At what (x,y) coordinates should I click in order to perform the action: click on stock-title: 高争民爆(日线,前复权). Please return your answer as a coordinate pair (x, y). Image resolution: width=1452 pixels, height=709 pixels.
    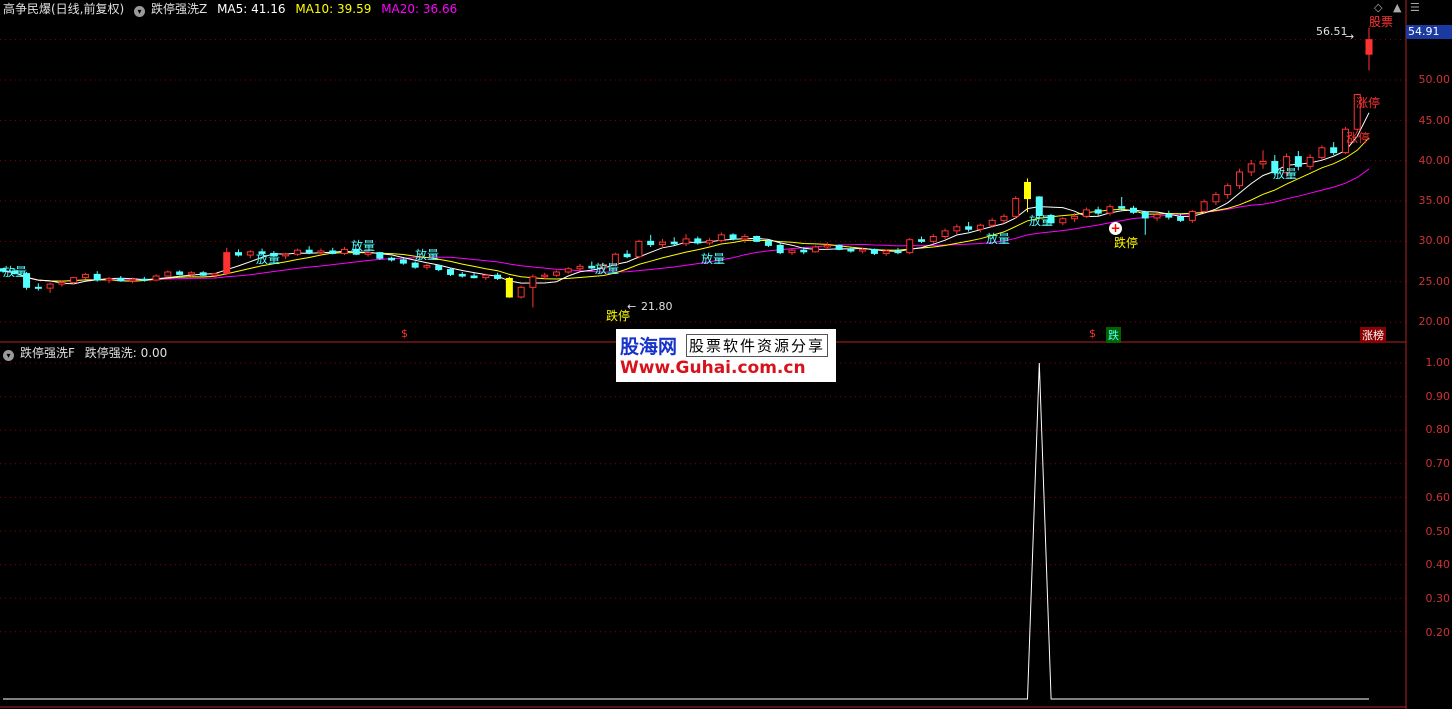
    Looking at the image, I should click on (63, 9).